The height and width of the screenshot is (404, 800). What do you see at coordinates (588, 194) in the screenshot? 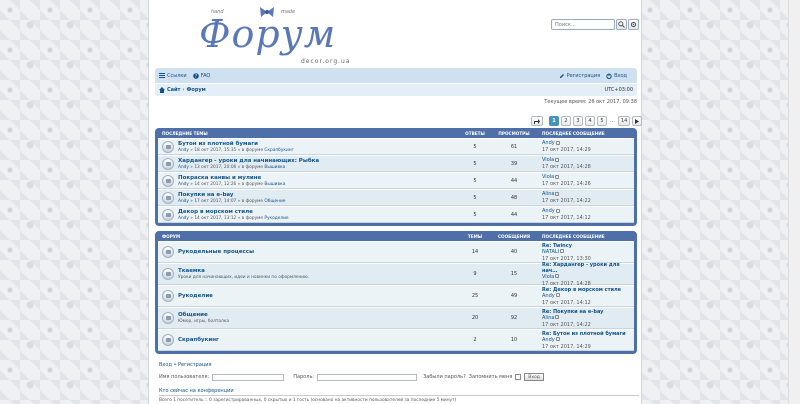
I see `topic-last-author: Alina` at bounding box center [588, 194].